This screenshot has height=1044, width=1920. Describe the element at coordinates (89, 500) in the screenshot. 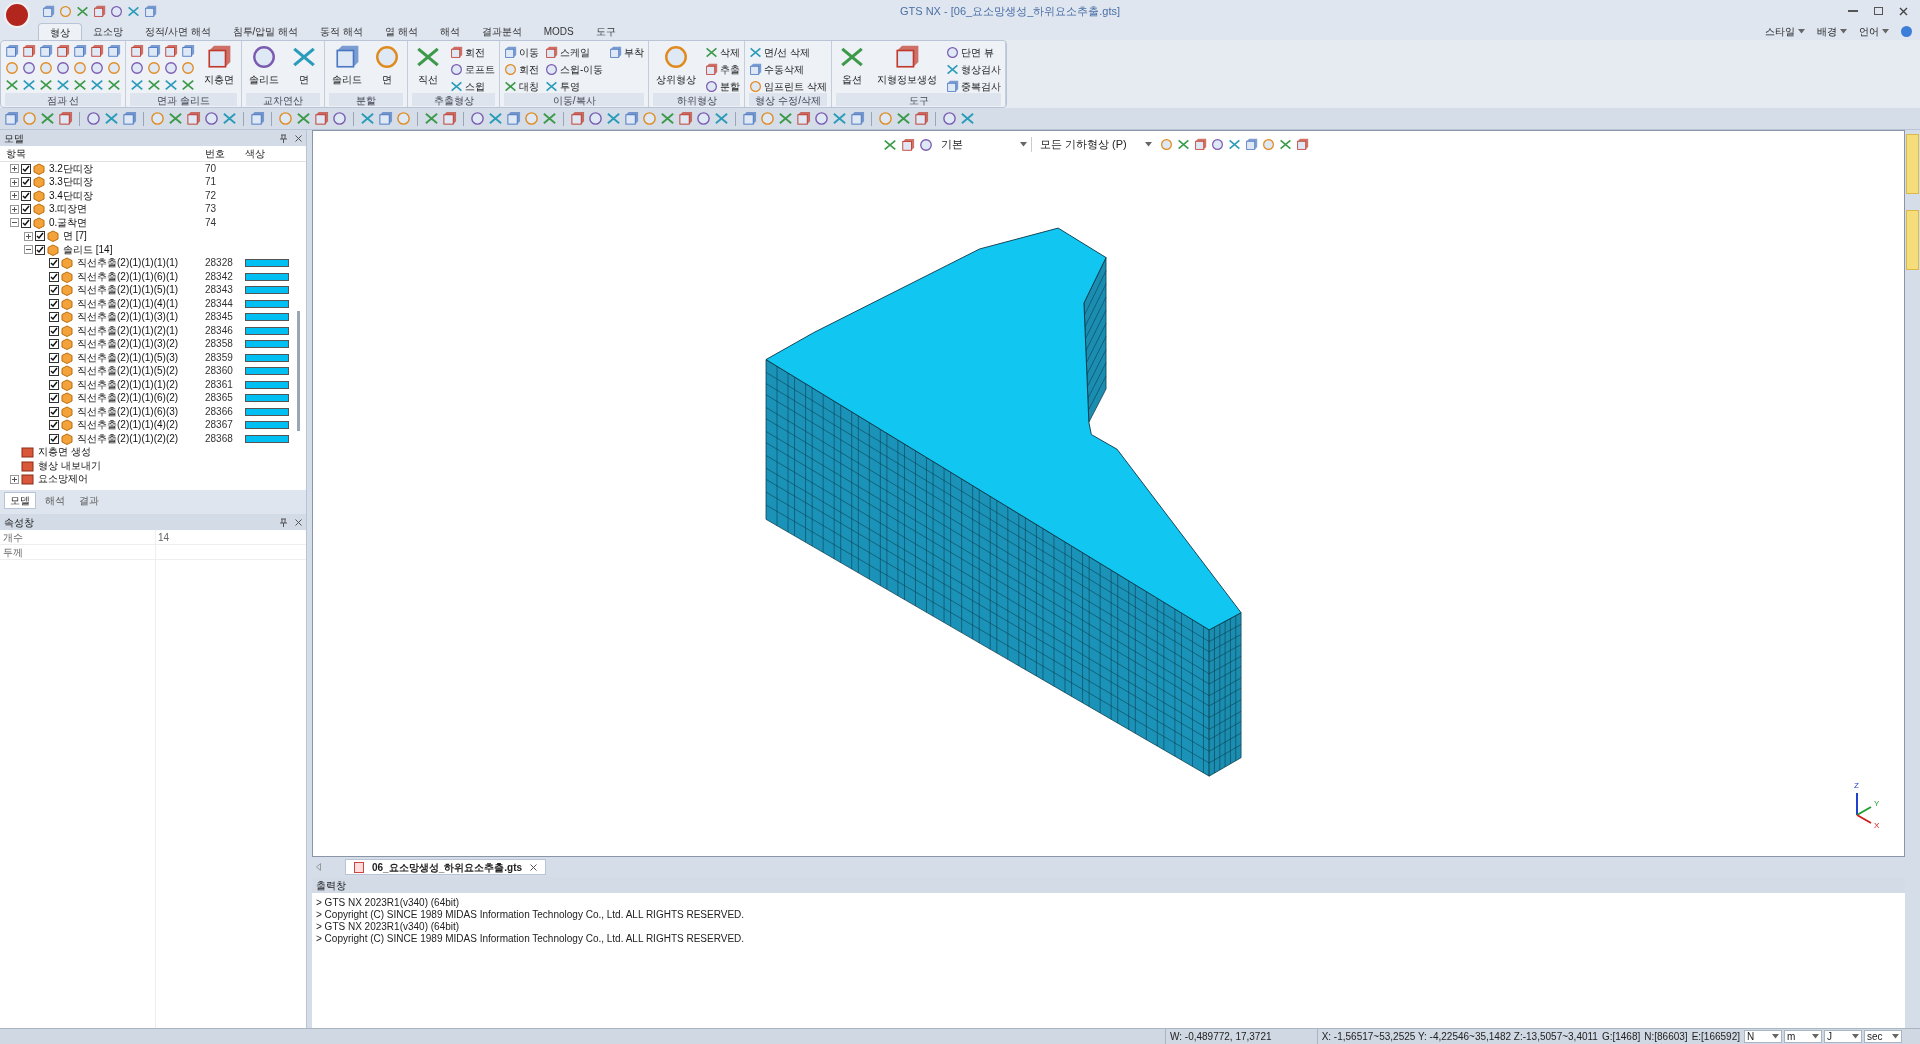

I see `panel-tab: 결과` at that location.